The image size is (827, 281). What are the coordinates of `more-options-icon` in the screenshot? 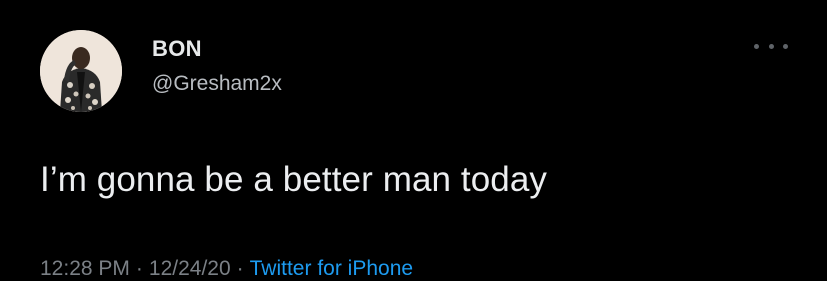 It's located at (771, 46).